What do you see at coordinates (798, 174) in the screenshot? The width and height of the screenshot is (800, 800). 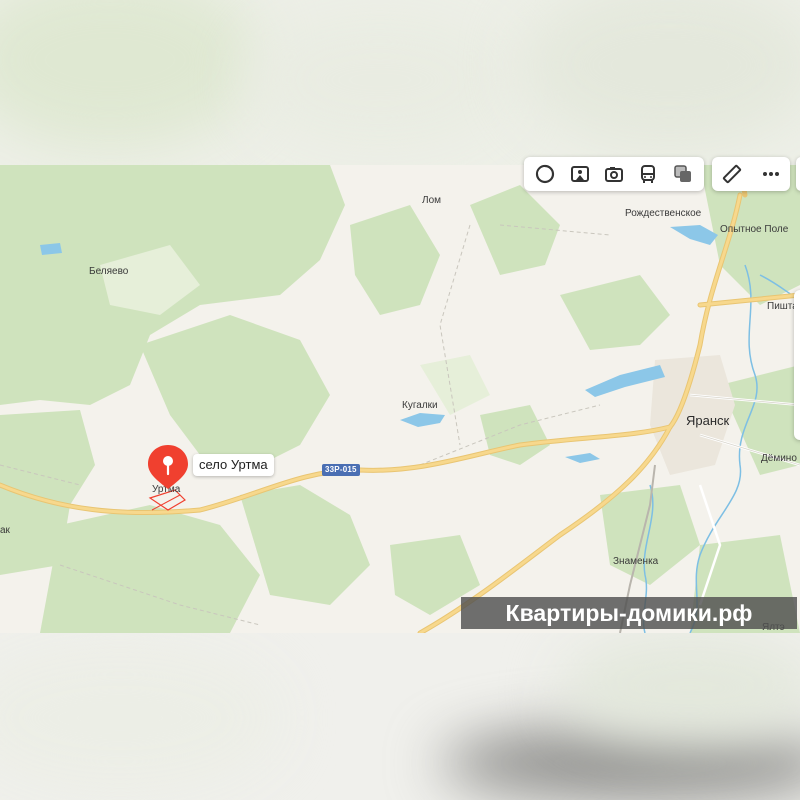 I see `map-side-control` at bounding box center [798, 174].